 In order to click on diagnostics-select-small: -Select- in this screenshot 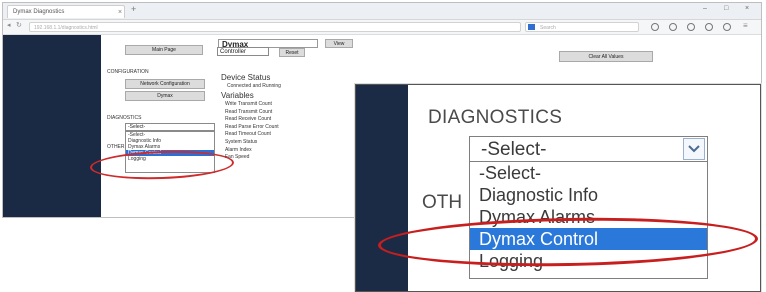, I will do `click(170, 127)`.